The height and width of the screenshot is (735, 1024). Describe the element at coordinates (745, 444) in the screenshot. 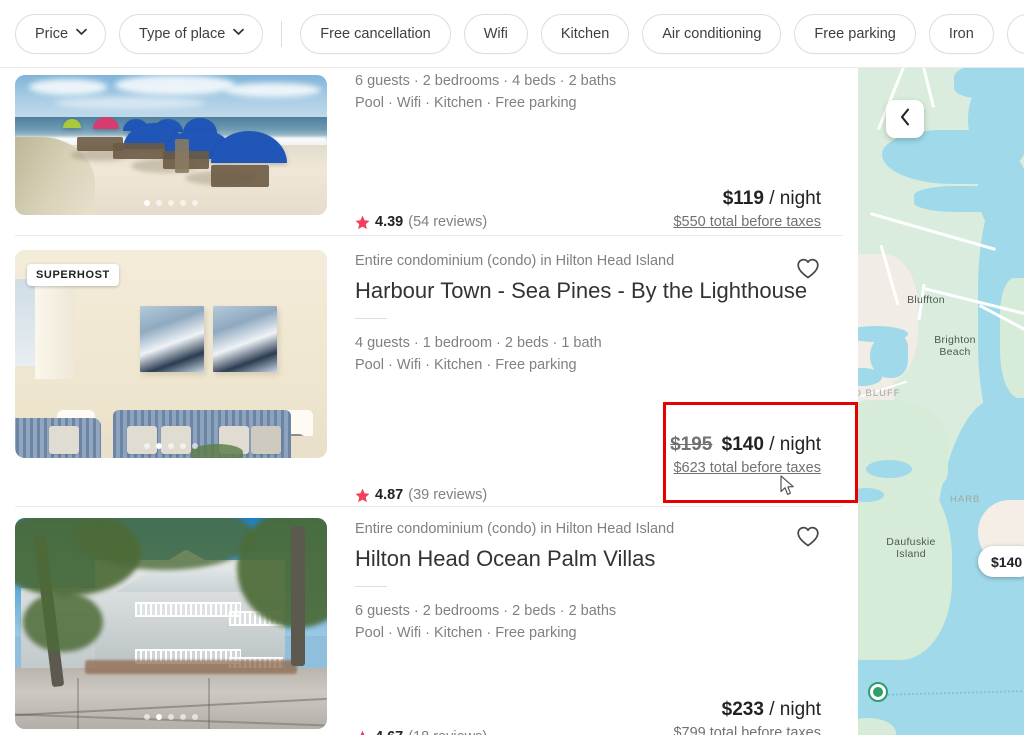

I see `listing-price-line: $195 $140 / night` at that location.